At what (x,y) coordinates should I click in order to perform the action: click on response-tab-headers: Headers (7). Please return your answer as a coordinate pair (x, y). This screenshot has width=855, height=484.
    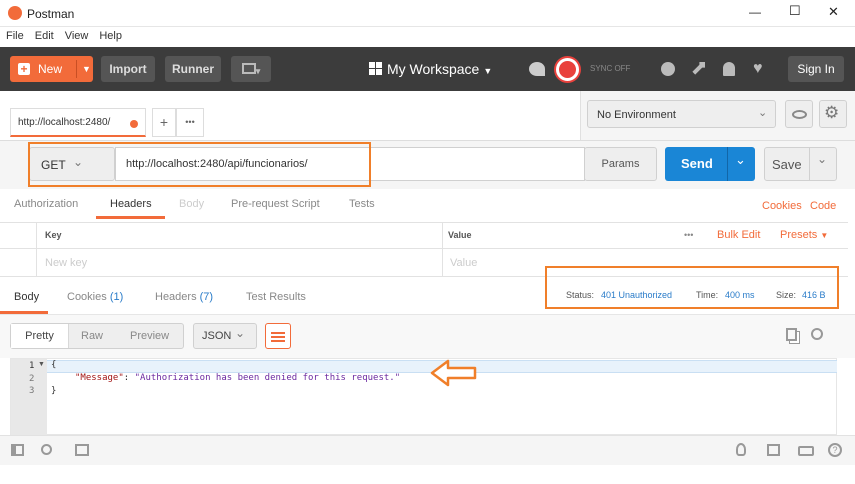
    Looking at the image, I should click on (184, 297).